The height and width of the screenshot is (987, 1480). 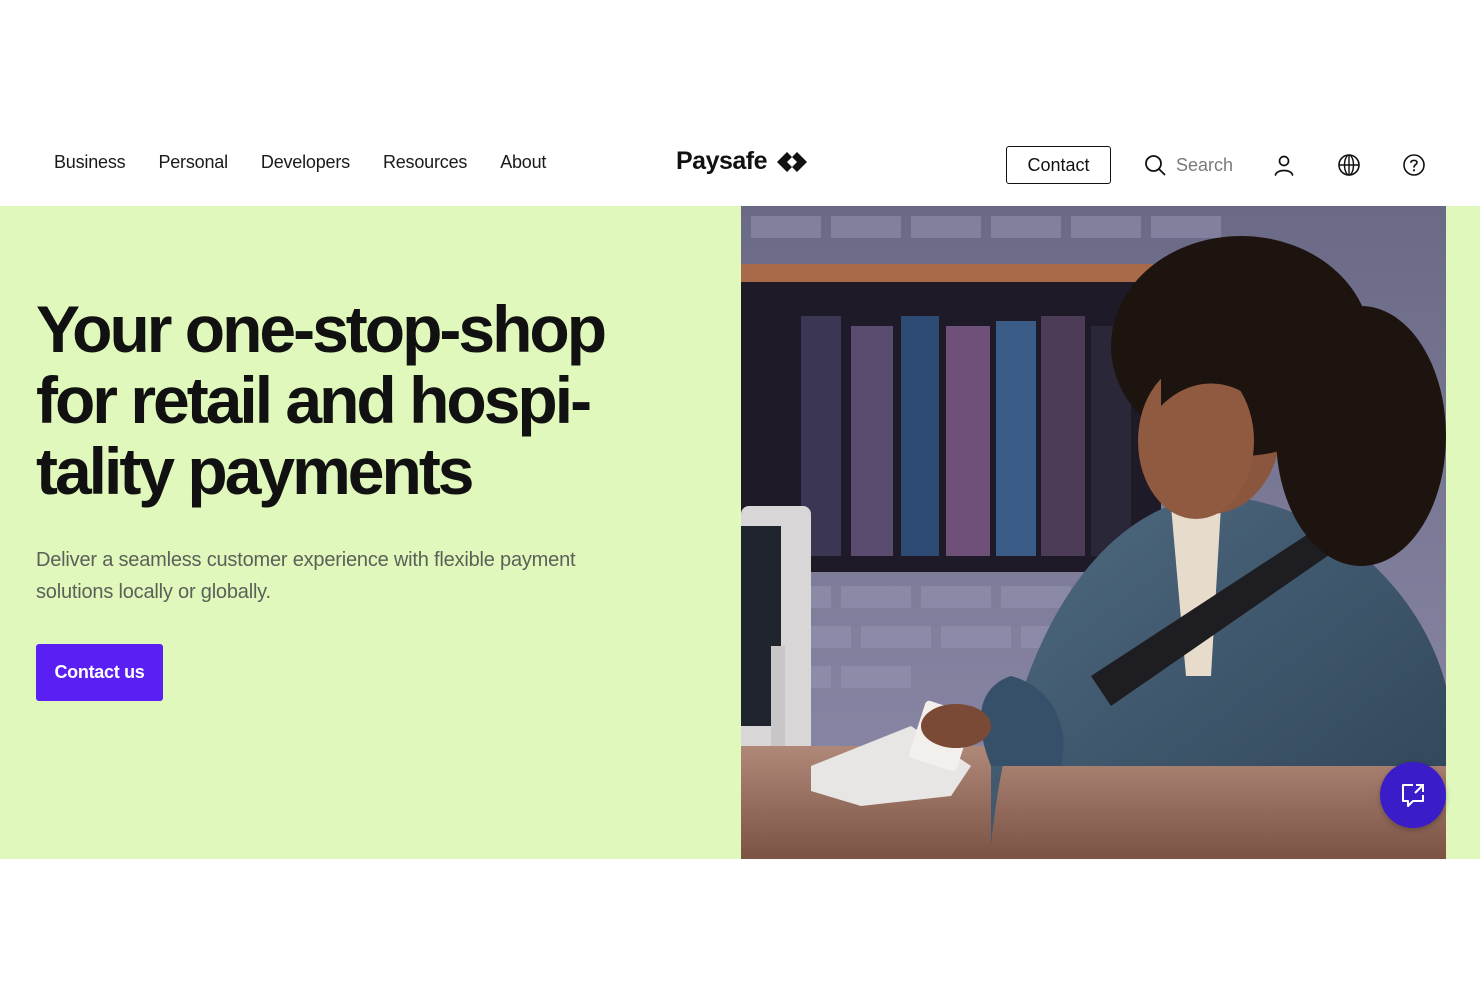 I want to click on help-icon, so click(x=1414, y=165).